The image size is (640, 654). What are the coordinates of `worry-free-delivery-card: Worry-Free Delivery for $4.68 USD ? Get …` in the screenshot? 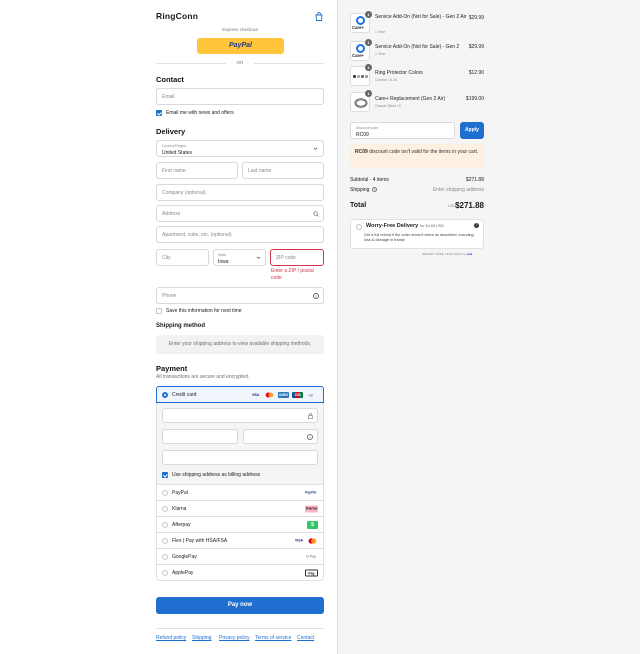 It's located at (417, 234).